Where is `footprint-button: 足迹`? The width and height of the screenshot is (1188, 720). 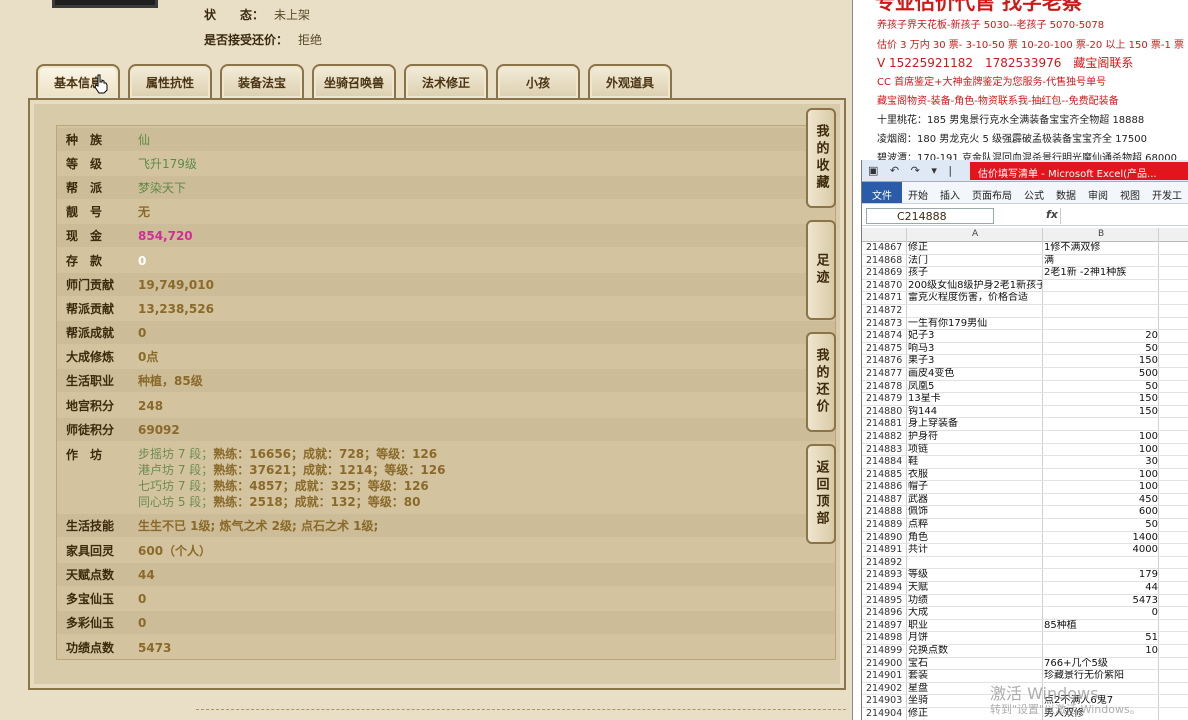 footprint-button: 足迹 is located at coordinates (821, 270).